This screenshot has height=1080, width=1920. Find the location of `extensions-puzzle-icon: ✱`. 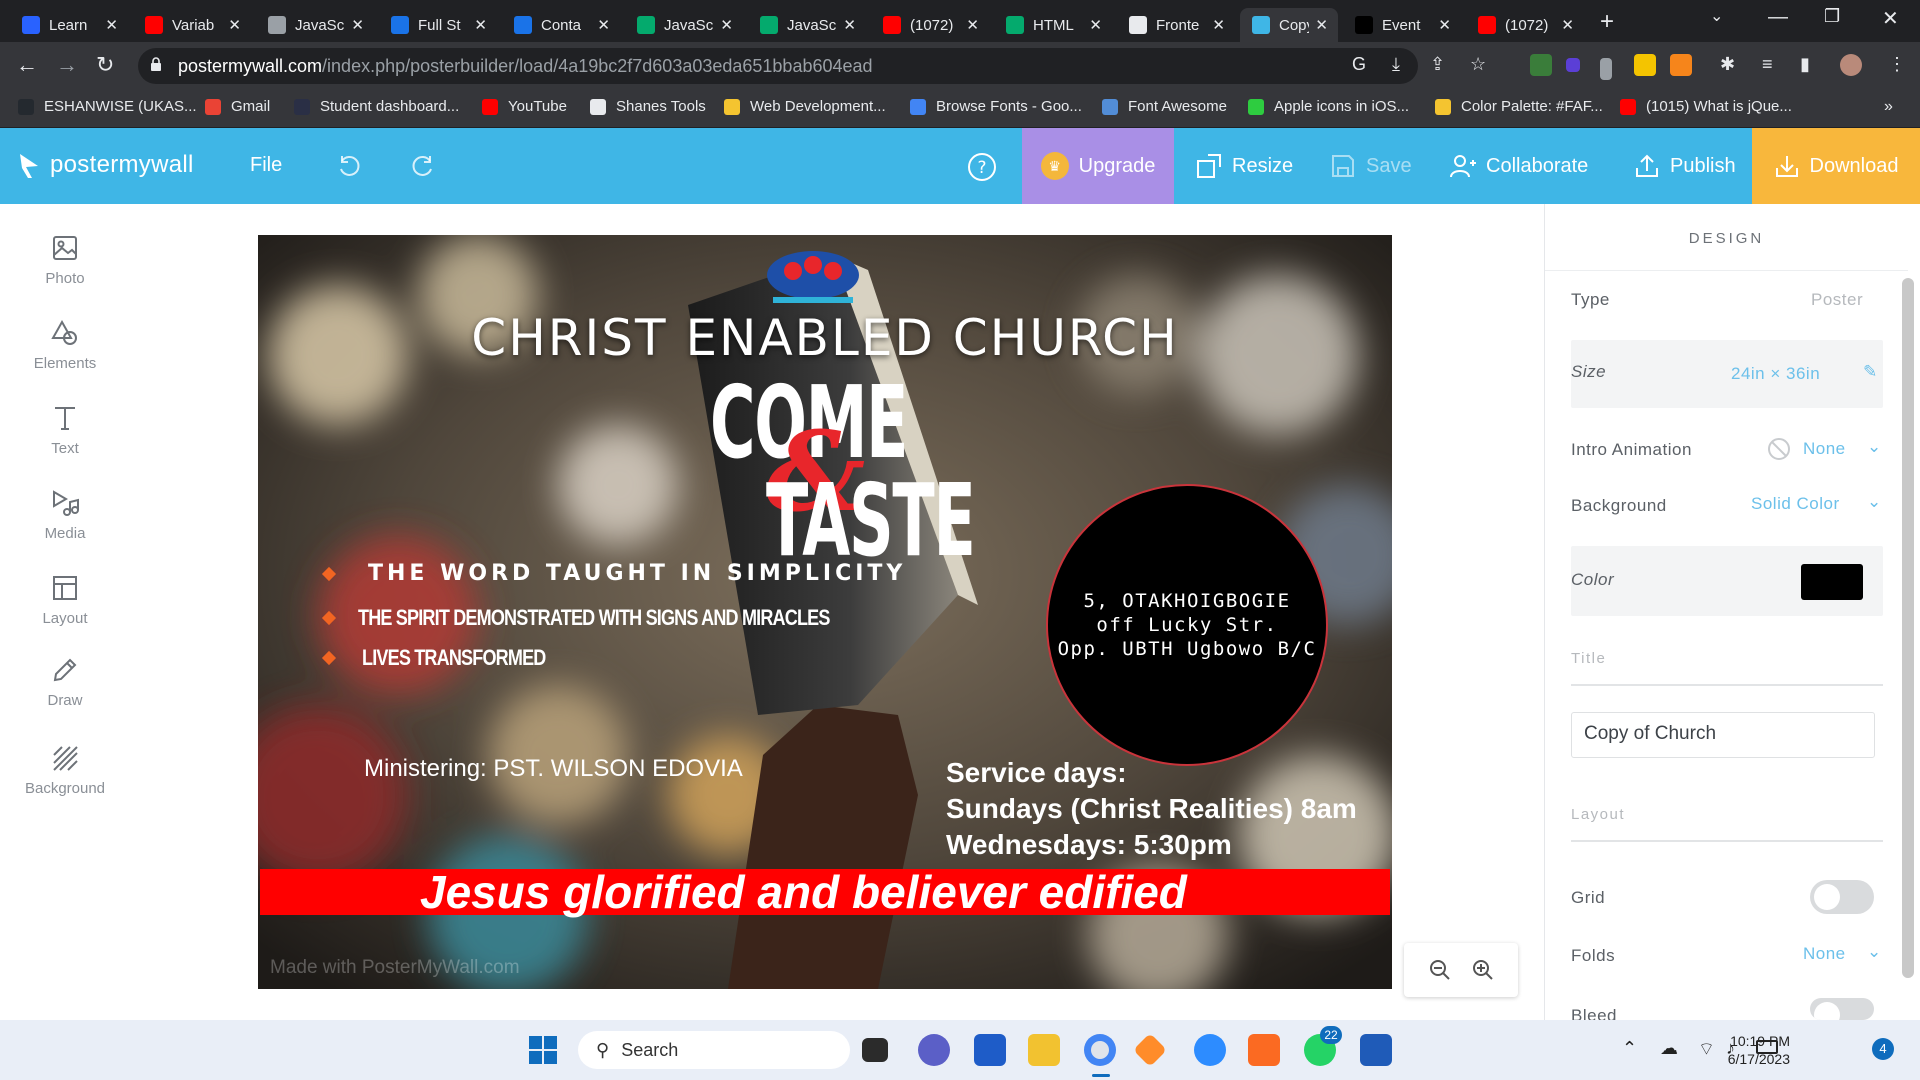

extensions-puzzle-icon: ✱ is located at coordinates (1727, 64).